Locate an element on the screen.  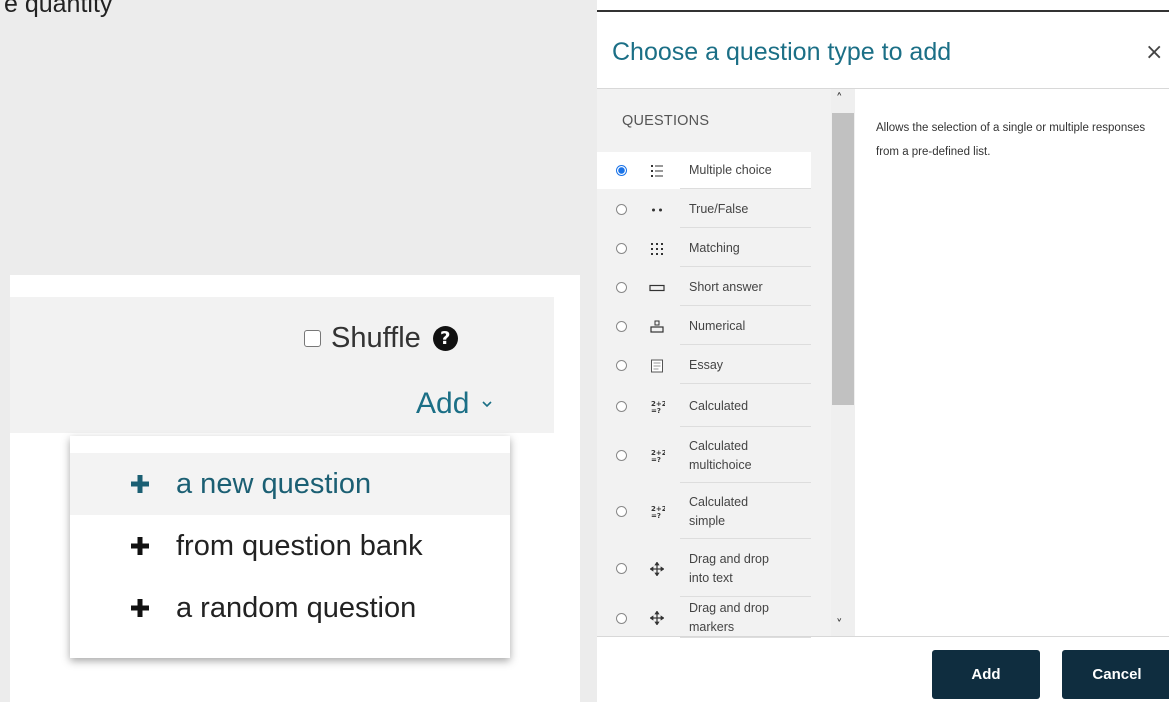
essay-icon is located at coordinates (657, 366).